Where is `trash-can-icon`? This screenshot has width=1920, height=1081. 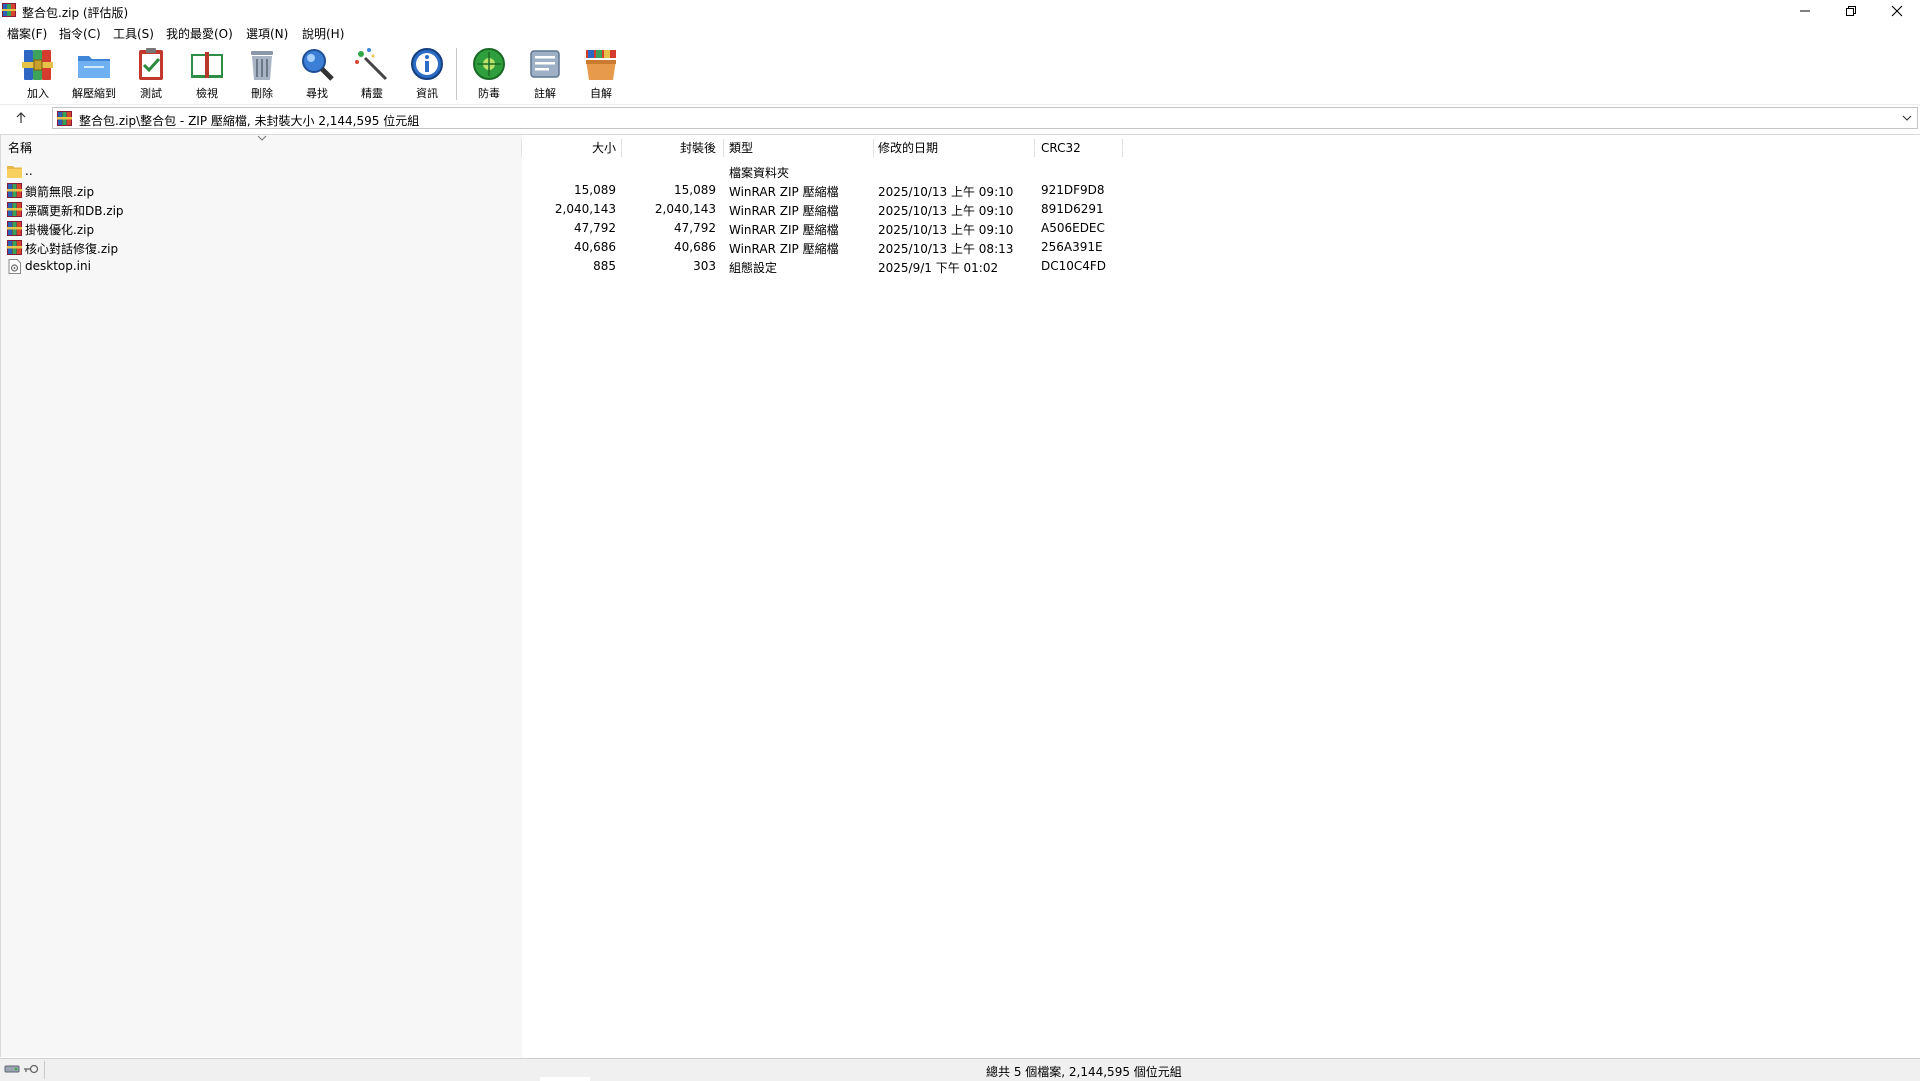
trash-can-icon is located at coordinates (262, 65).